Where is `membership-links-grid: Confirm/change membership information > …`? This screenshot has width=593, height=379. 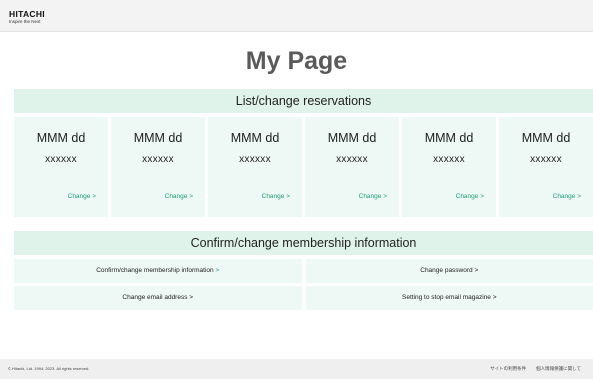 membership-links-grid: Confirm/change membership information > … is located at coordinates (303, 286).